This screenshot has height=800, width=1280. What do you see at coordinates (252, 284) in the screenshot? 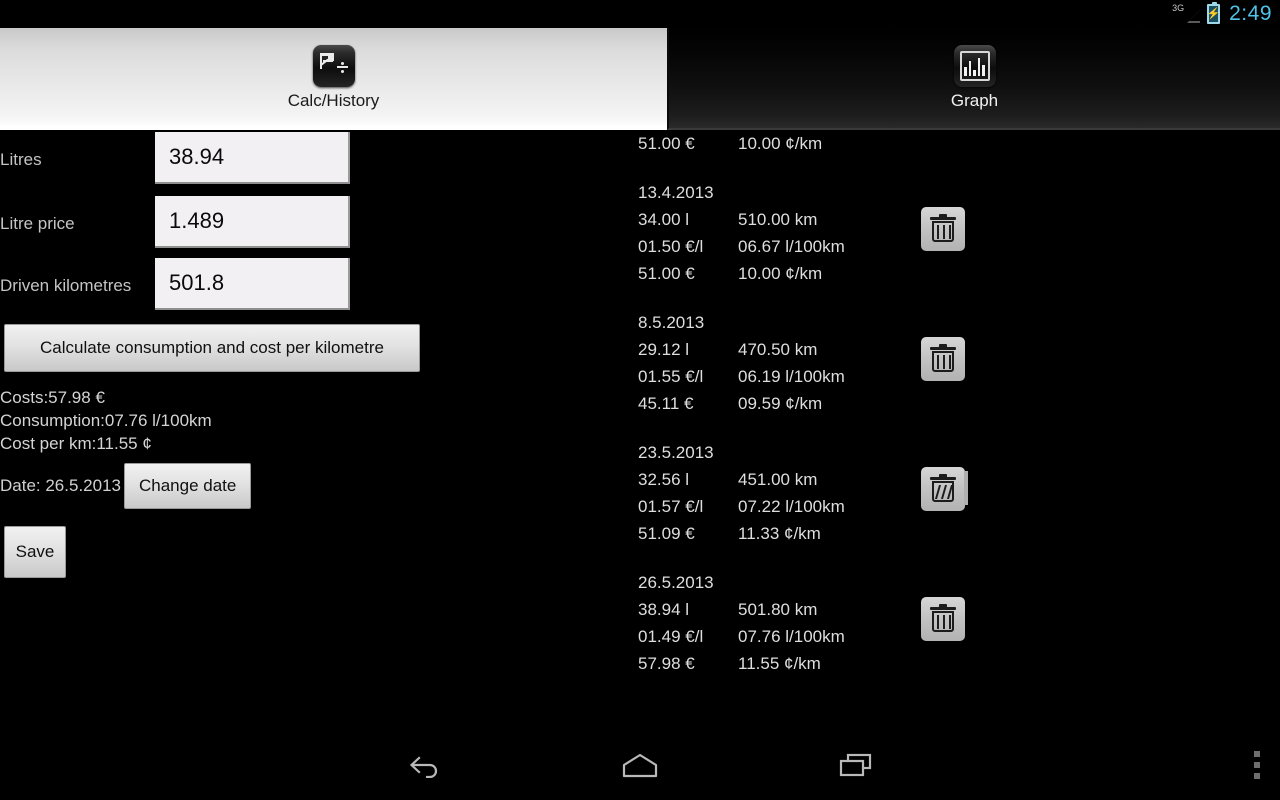
I see `input-driven-kilometres` at bounding box center [252, 284].